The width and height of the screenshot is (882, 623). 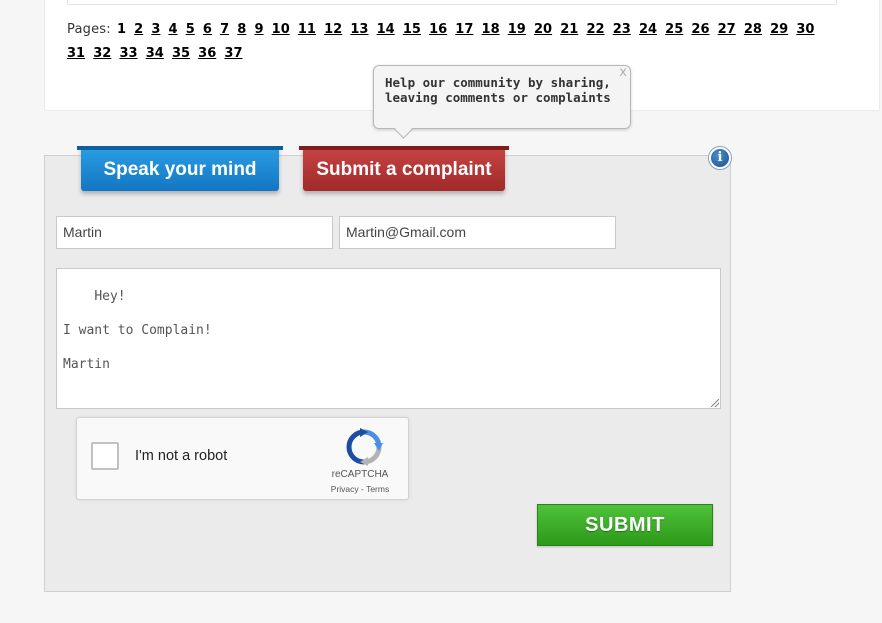 I want to click on page-link: 19, so click(x=517, y=29).